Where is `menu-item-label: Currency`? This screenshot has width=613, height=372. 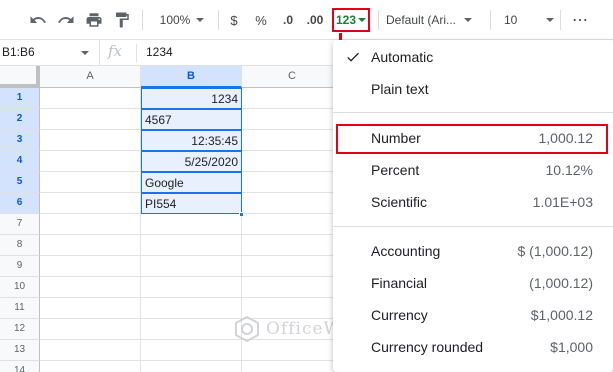 menu-item-label: Currency is located at coordinates (399, 315).